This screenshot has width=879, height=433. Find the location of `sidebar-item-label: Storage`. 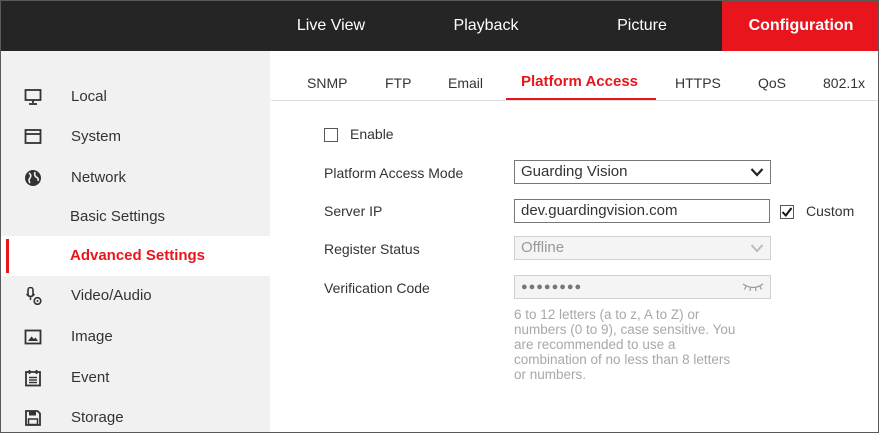

sidebar-item-label: Storage is located at coordinates (97, 417).